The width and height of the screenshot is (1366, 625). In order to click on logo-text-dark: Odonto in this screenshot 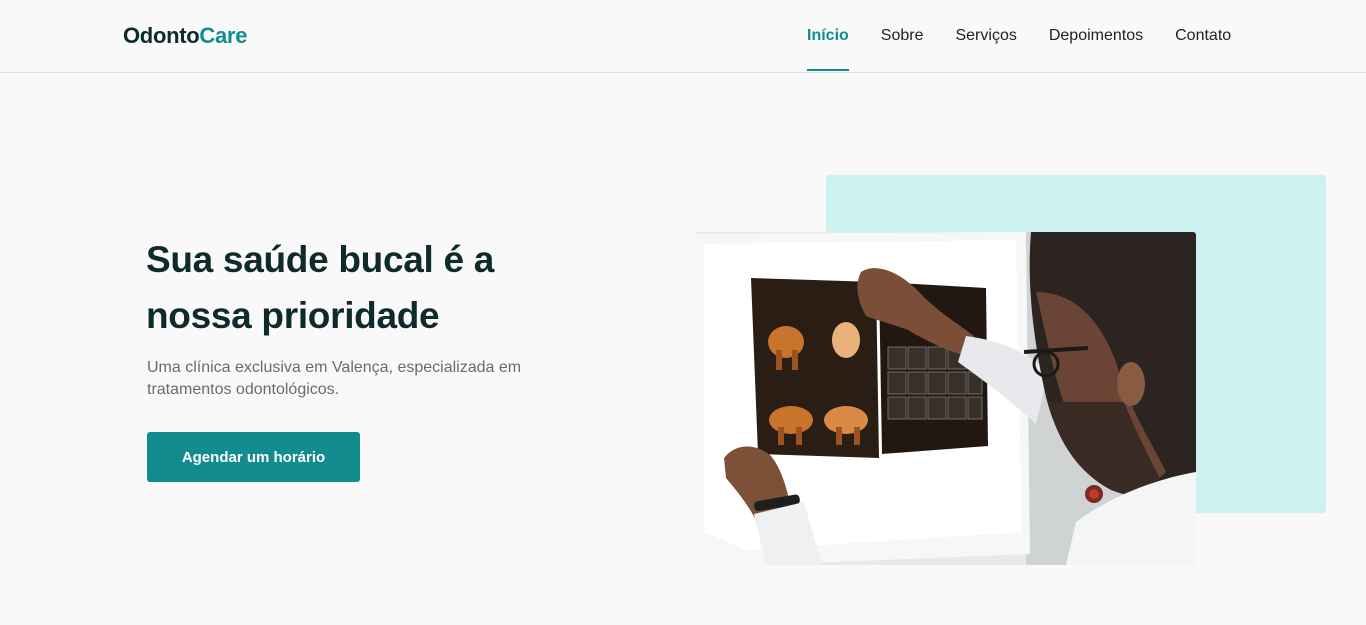, I will do `click(161, 35)`.